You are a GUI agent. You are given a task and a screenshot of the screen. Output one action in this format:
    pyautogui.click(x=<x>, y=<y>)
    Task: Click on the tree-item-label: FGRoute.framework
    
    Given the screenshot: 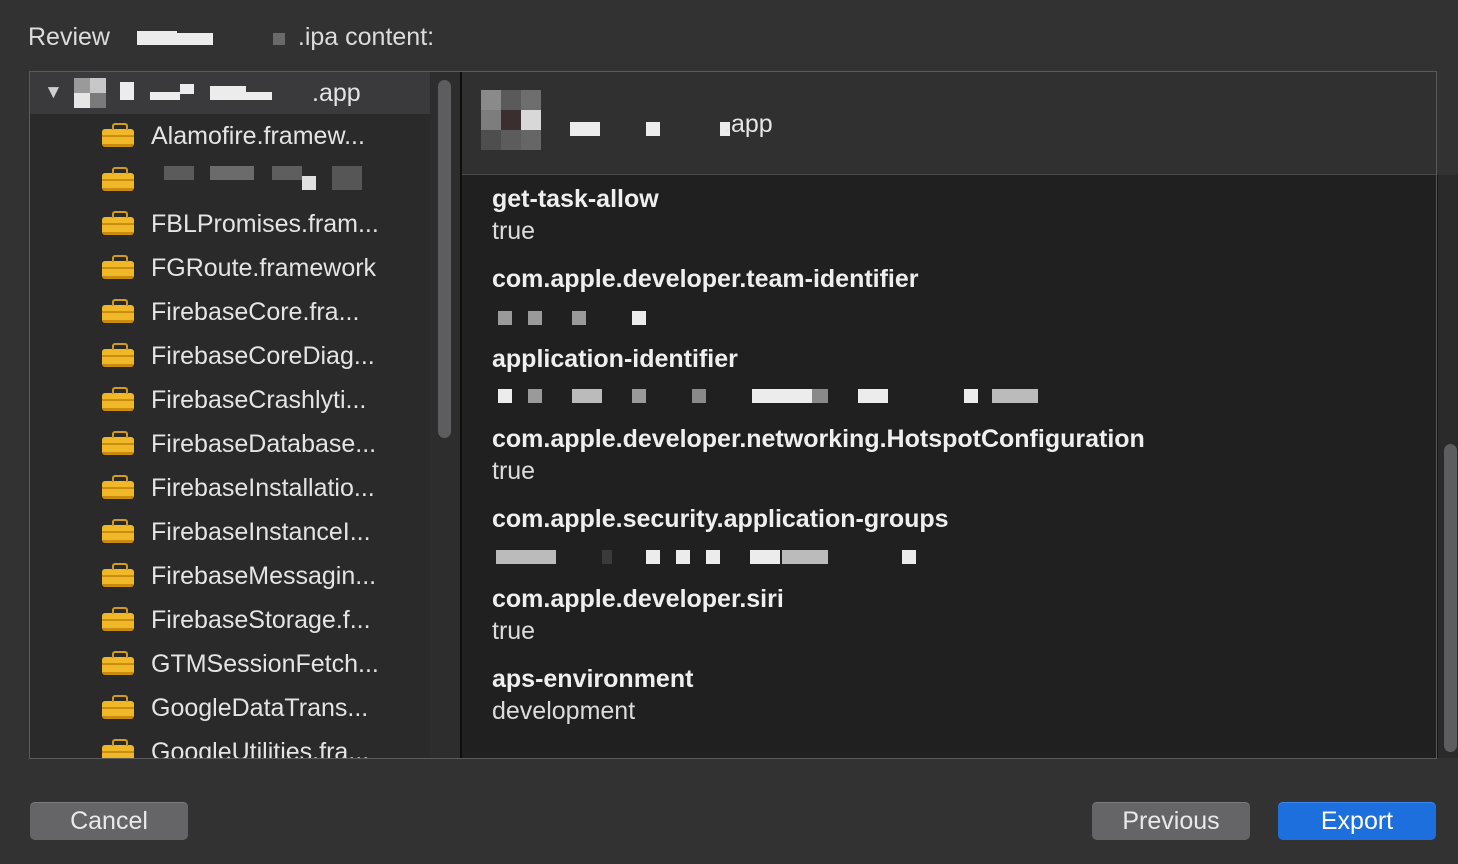 What is the action you would take?
    pyautogui.click(x=264, y=267)
    